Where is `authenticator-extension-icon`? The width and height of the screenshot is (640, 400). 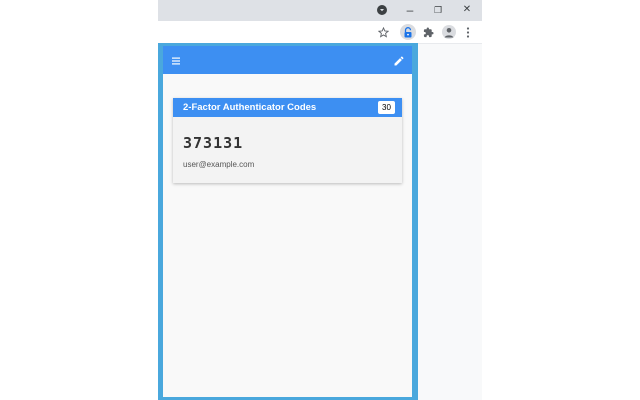 authenticator-extension-icon is located at coordinates (408, 32).